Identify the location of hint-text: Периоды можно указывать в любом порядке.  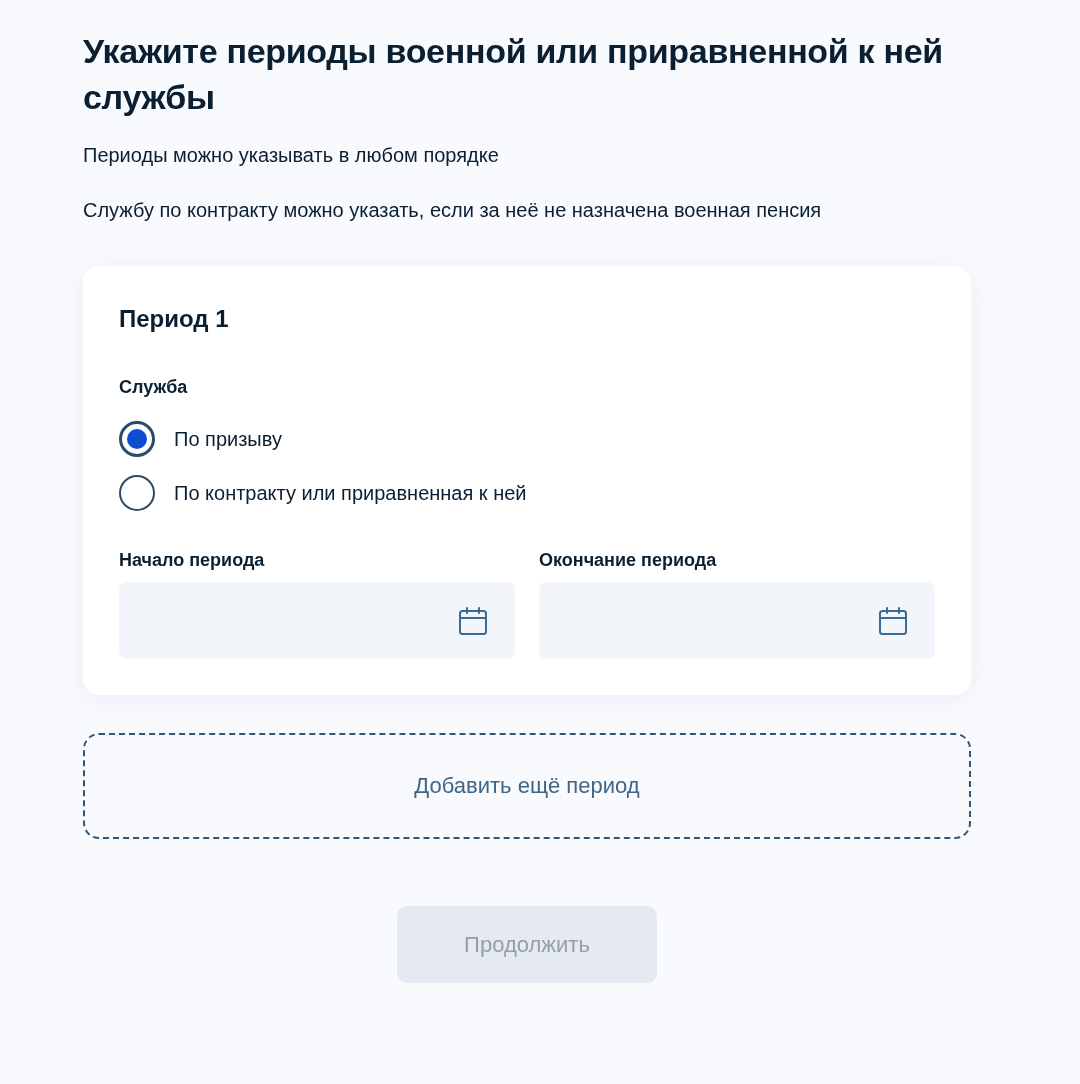
(291, 155).